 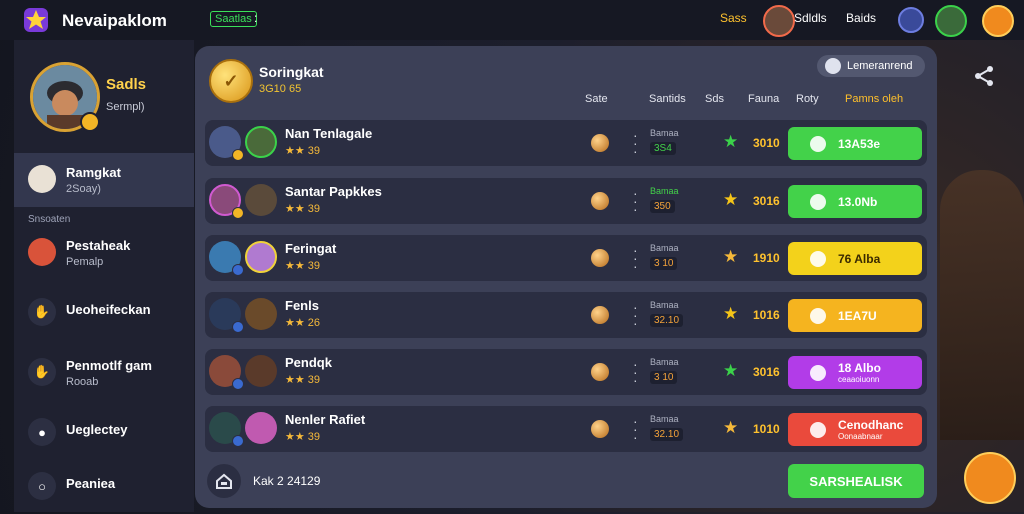 What do you see at coordinates (42, 372) in the screenshot?
I see `gesture-icon: ✋` at bounding box center [42, 372].